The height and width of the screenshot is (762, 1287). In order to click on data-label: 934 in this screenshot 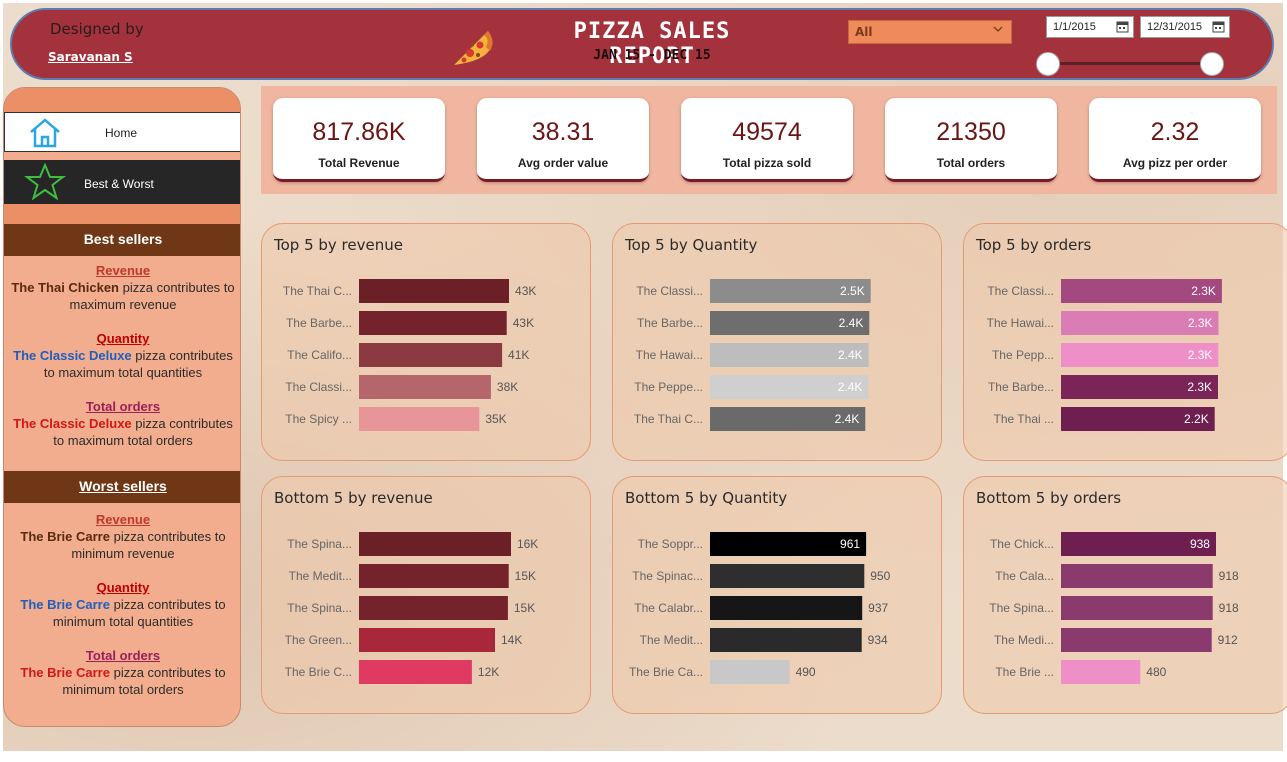, I will do `click(878, 640)`.